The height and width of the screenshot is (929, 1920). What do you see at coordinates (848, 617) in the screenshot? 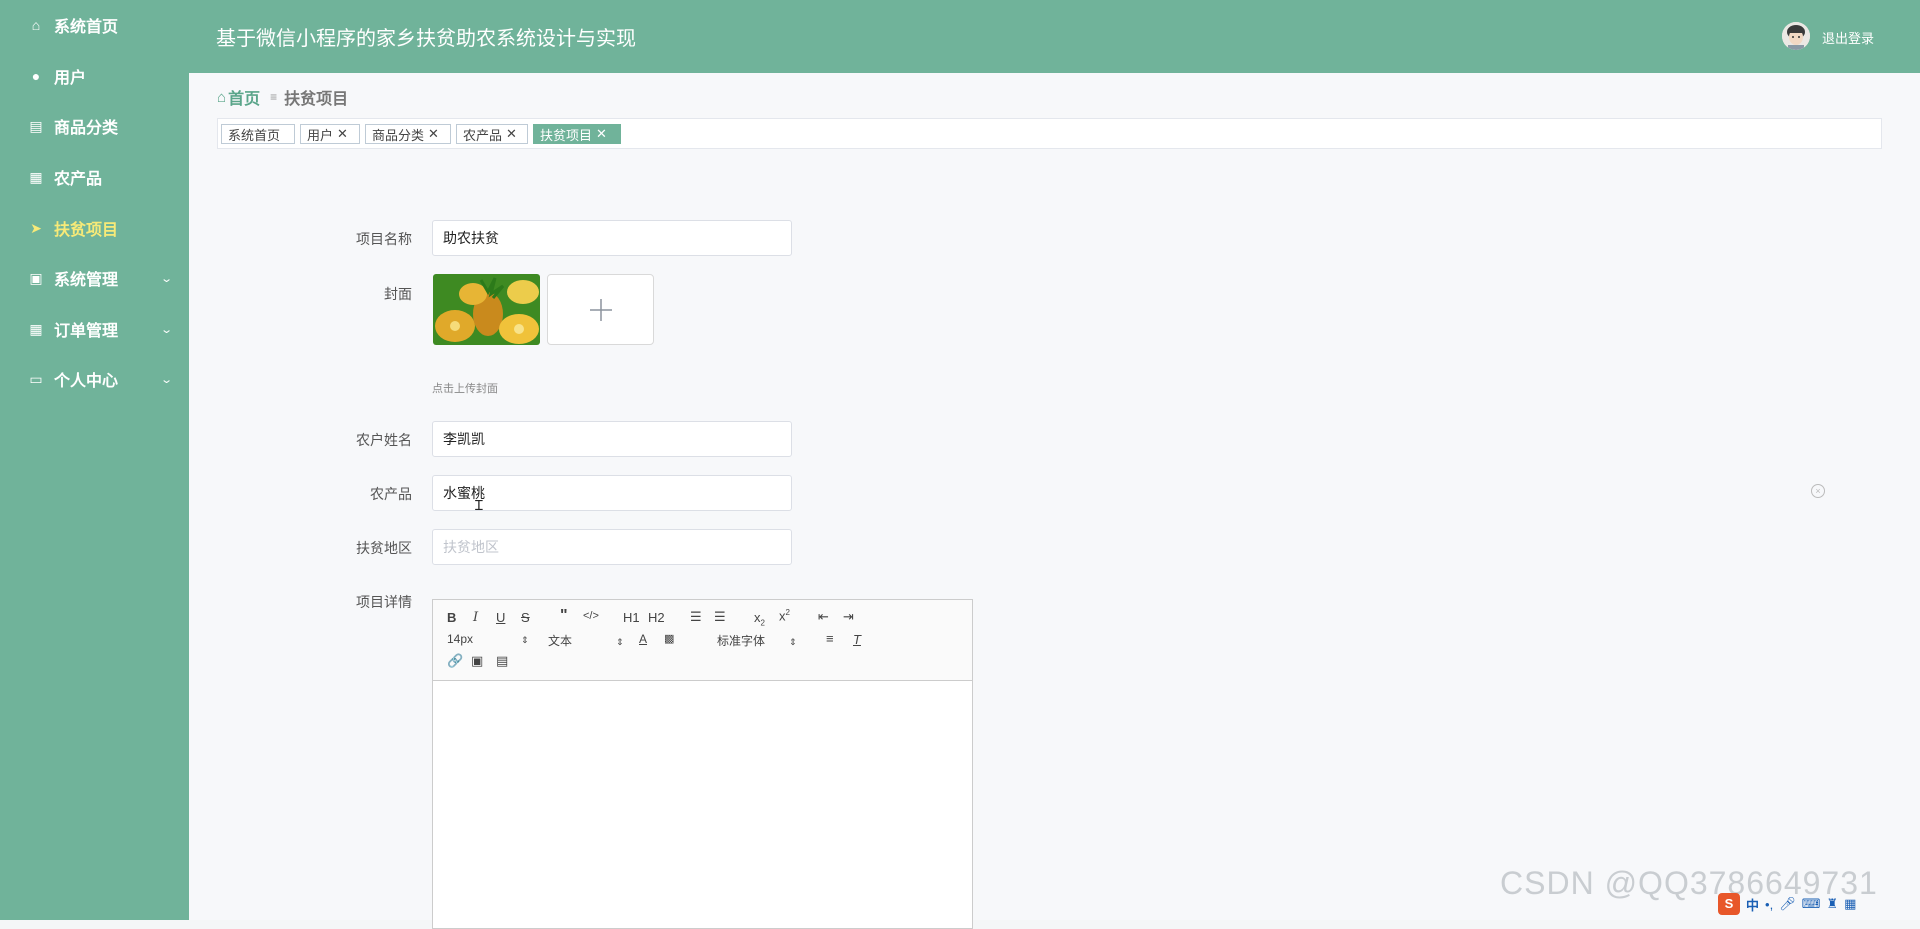
I see `indent-icon: ⇥` at bounding box center [848, 617].